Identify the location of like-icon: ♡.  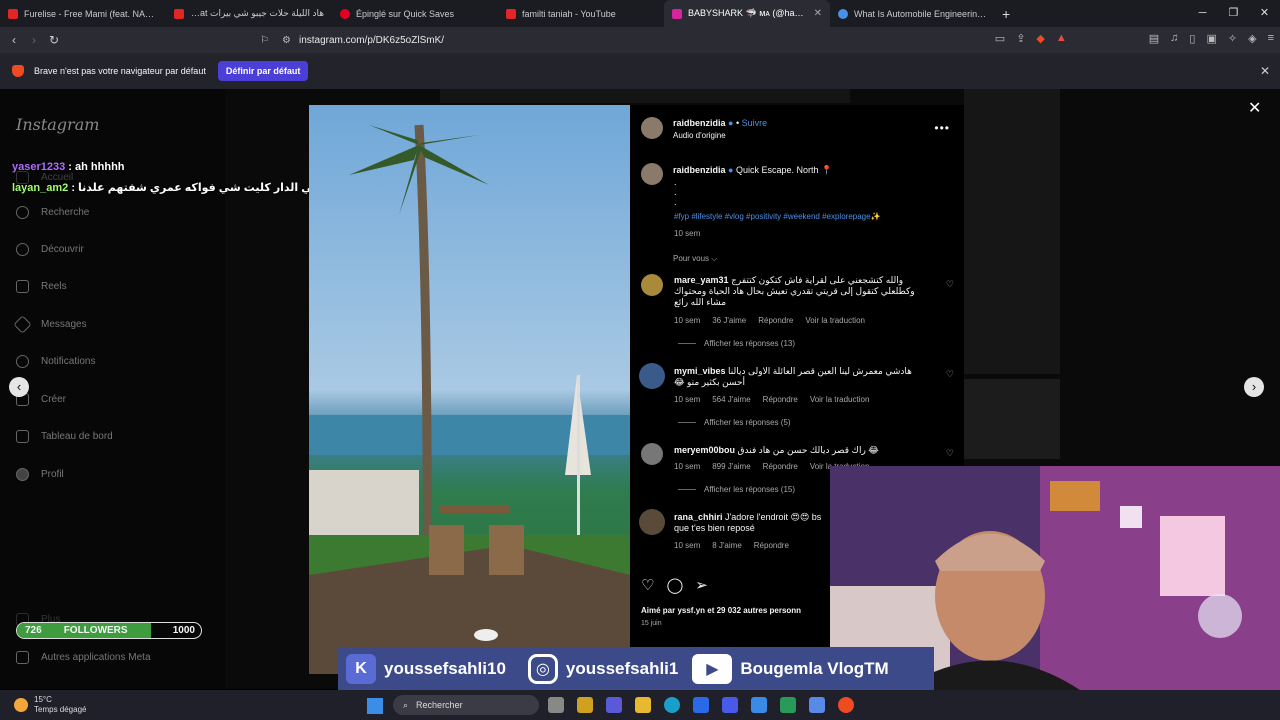
(647, 585).